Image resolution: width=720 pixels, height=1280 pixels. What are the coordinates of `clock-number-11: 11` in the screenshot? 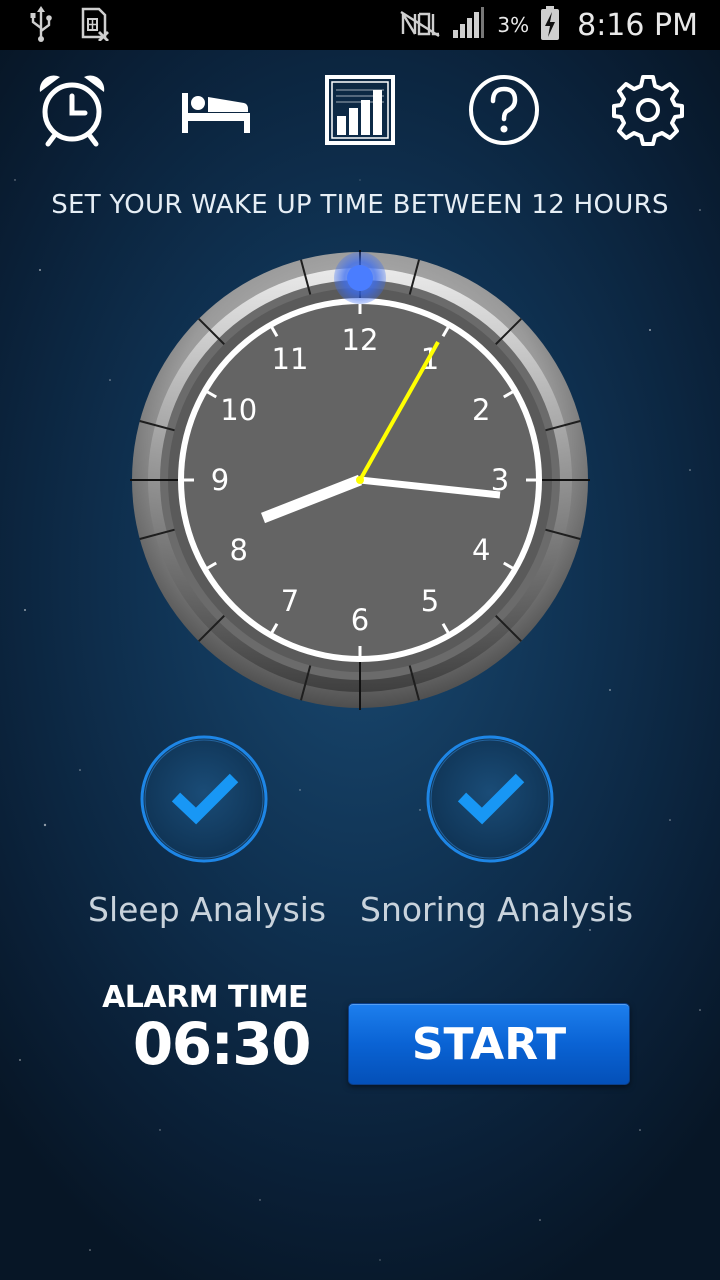 It's located at (290, 359).